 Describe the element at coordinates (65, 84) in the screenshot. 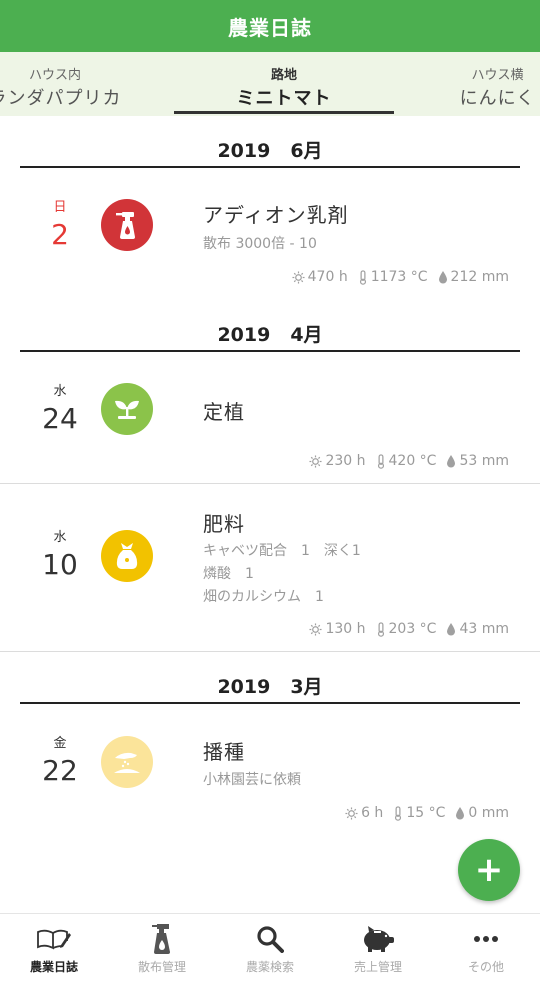

I see `tab-house-inside: ハウス内 ランダパプリカ` at that location.